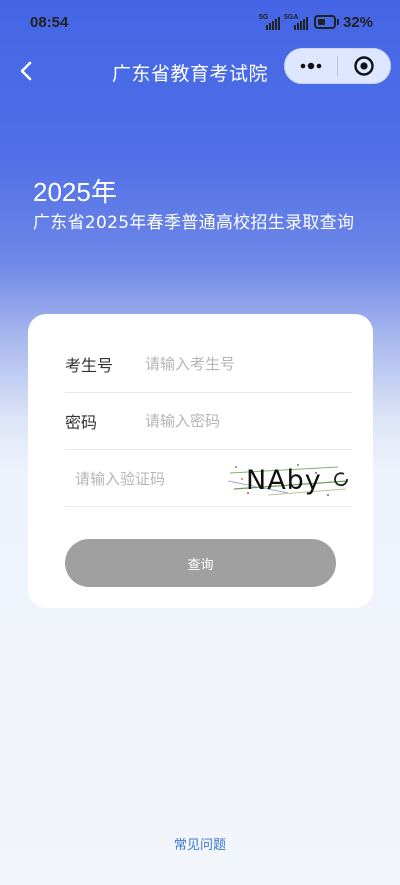 This screenshot has height=885, width=400. I want to click on candidate-number-row: 考生号, so click(208, 364).